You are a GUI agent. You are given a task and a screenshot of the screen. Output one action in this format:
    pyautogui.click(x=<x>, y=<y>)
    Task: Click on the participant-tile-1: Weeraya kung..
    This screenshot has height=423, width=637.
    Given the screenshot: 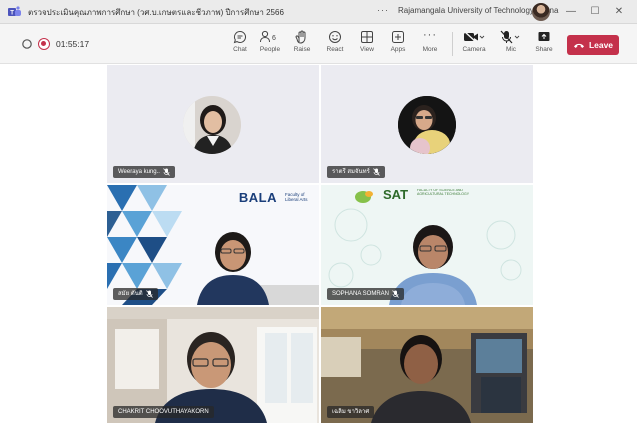 What is the action you would take?
    pyautogui.click(x=213, y=124)
    